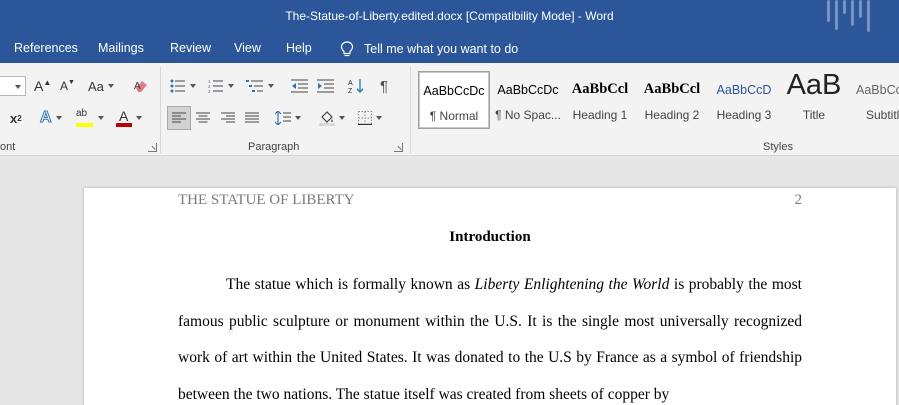 This screenshot has height=405, width=899. Describe the element at coordinates (254, 86) in the screenshot. I see `multilevel-list-icon` at that location.